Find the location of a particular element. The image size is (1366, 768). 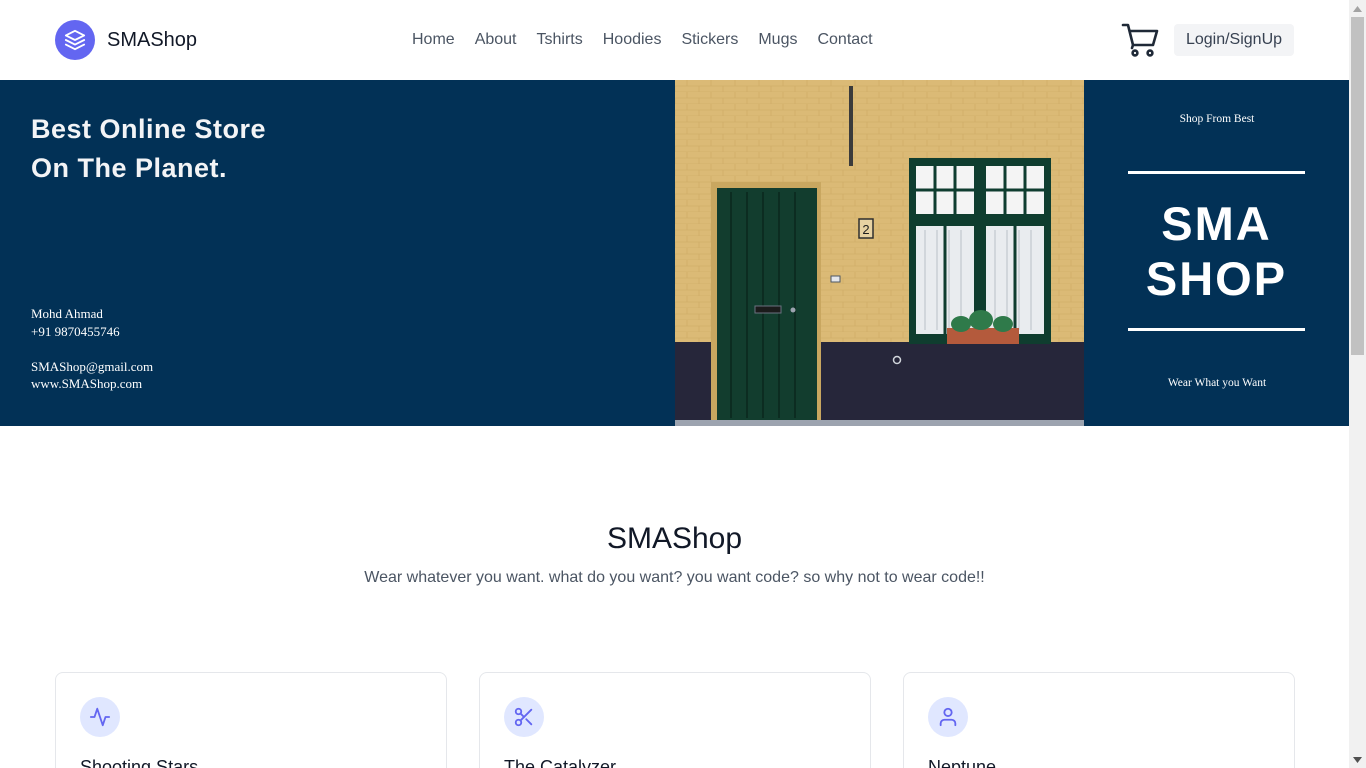

door-number: 2 is located at coordinates (865, 229).